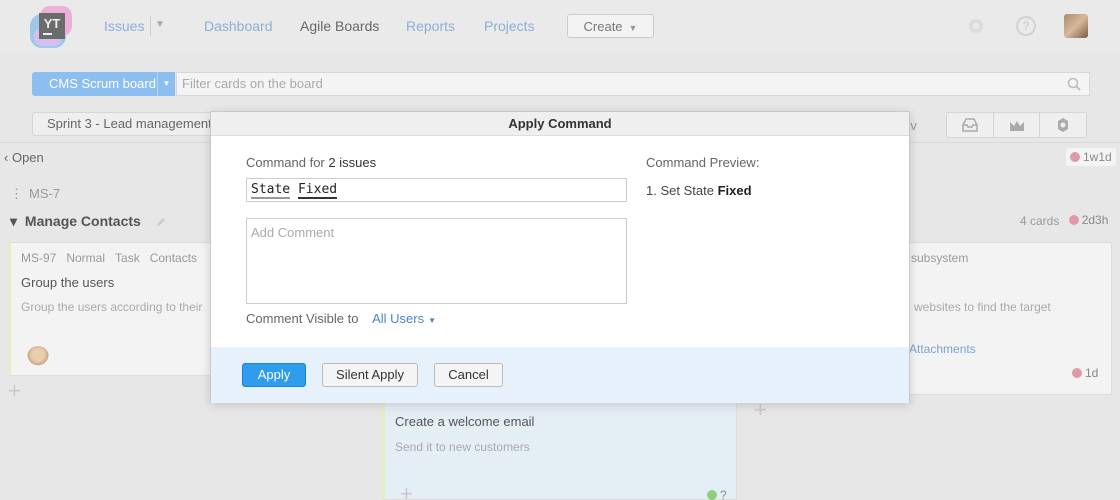 This screenshot has height=500, width=1120. What do you see at coordinates (1074, 84) in the screenshot?
I see `search-icon` at bounding box center [1074, 84].